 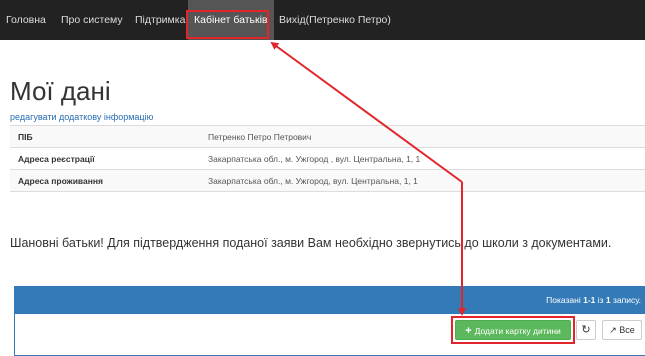 I want to click on nav-logout: Вихід(Петренко Петро), so click(x=335, y=20).